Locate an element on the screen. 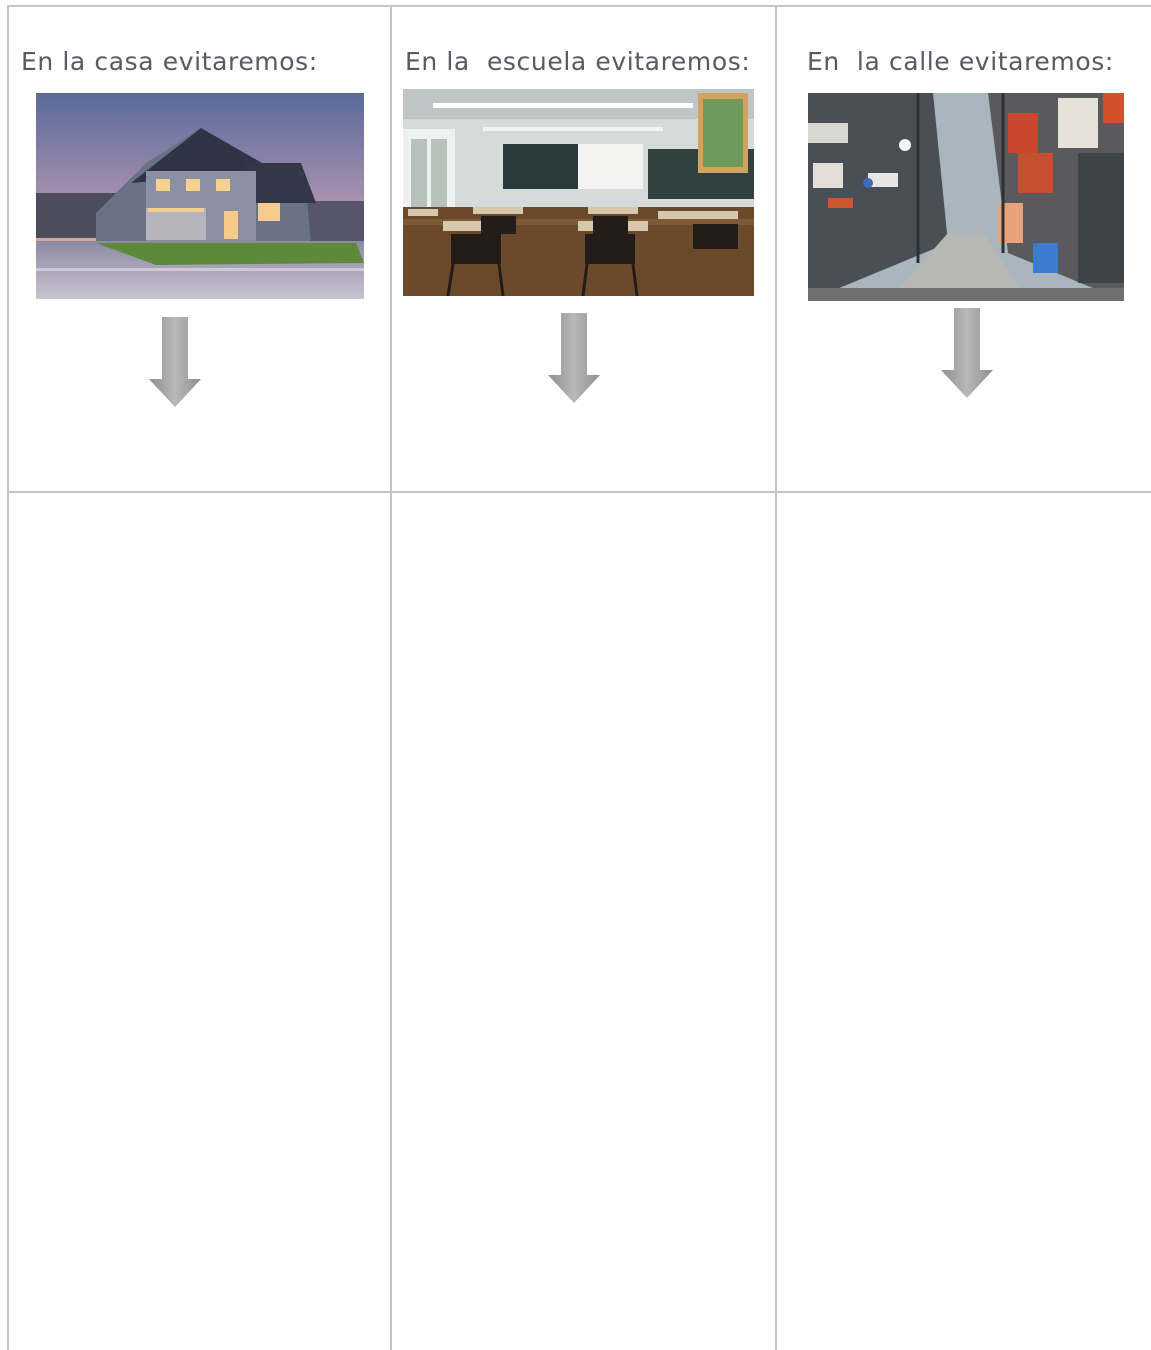  classroom-photo is located at coordinates (578, 192).